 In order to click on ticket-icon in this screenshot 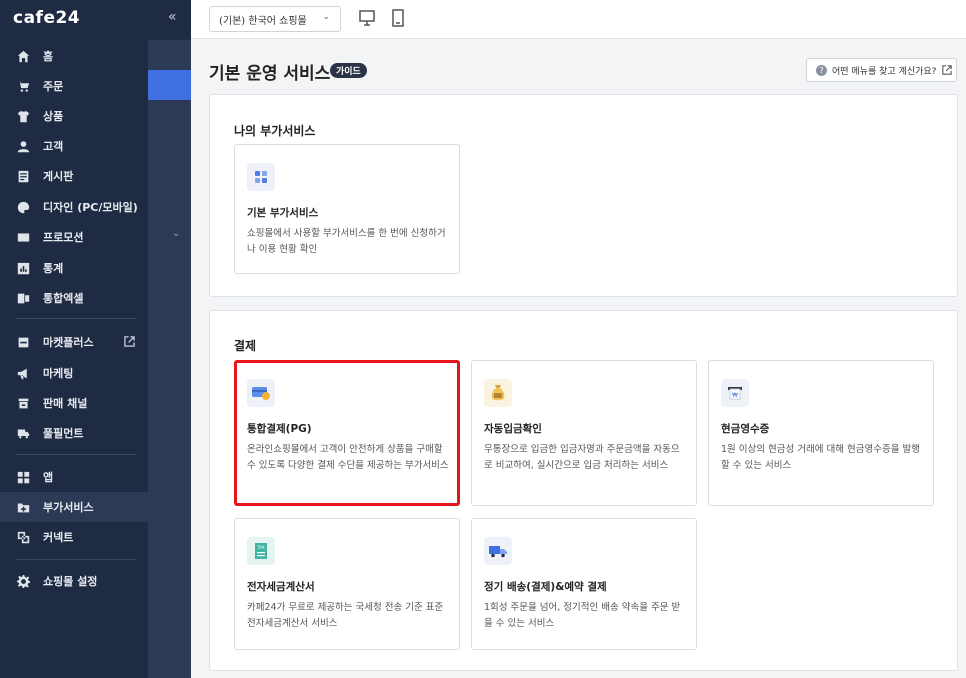, I will do `click(23, 237)`.